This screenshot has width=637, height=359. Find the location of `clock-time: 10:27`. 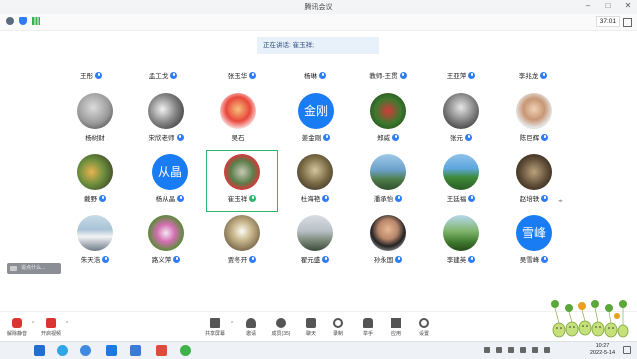

clock-time: 10:27 is located at coordinates (602, 346).